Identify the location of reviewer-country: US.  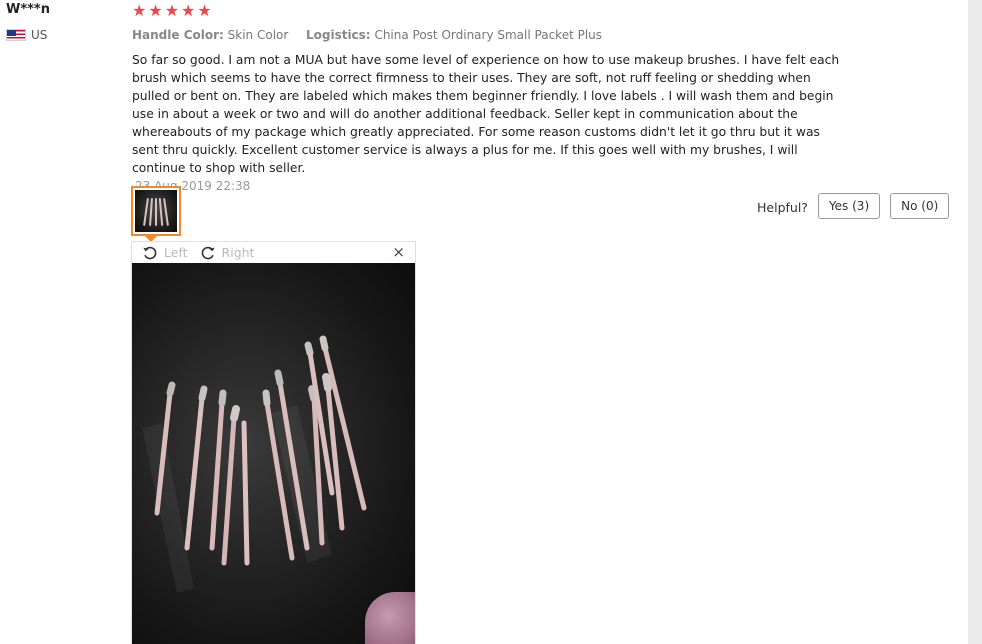
(61, 35).